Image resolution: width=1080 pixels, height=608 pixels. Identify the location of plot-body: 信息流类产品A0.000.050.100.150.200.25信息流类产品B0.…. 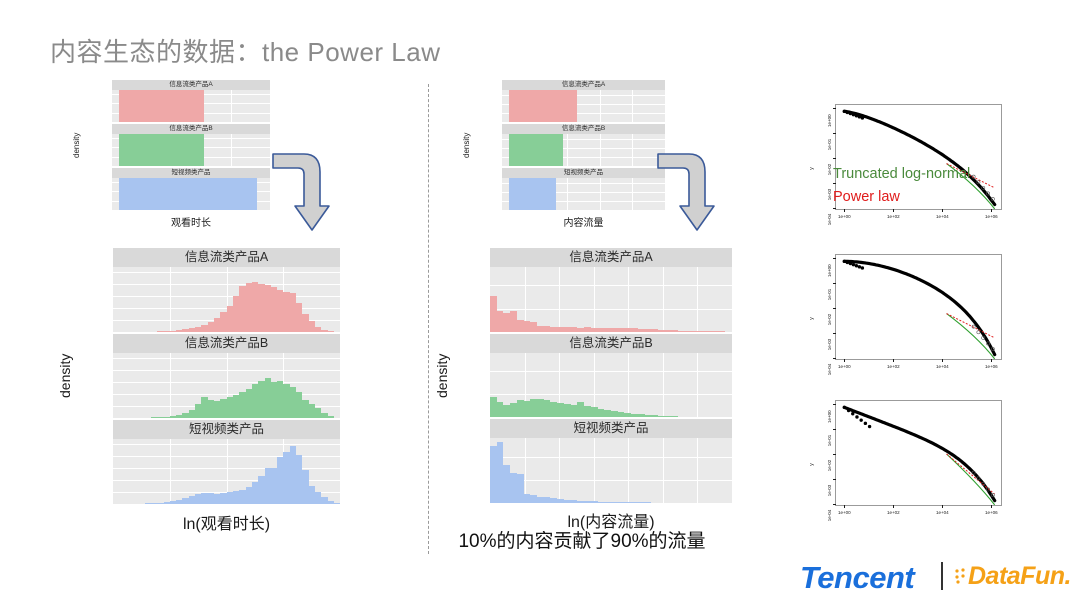
(226, 376).